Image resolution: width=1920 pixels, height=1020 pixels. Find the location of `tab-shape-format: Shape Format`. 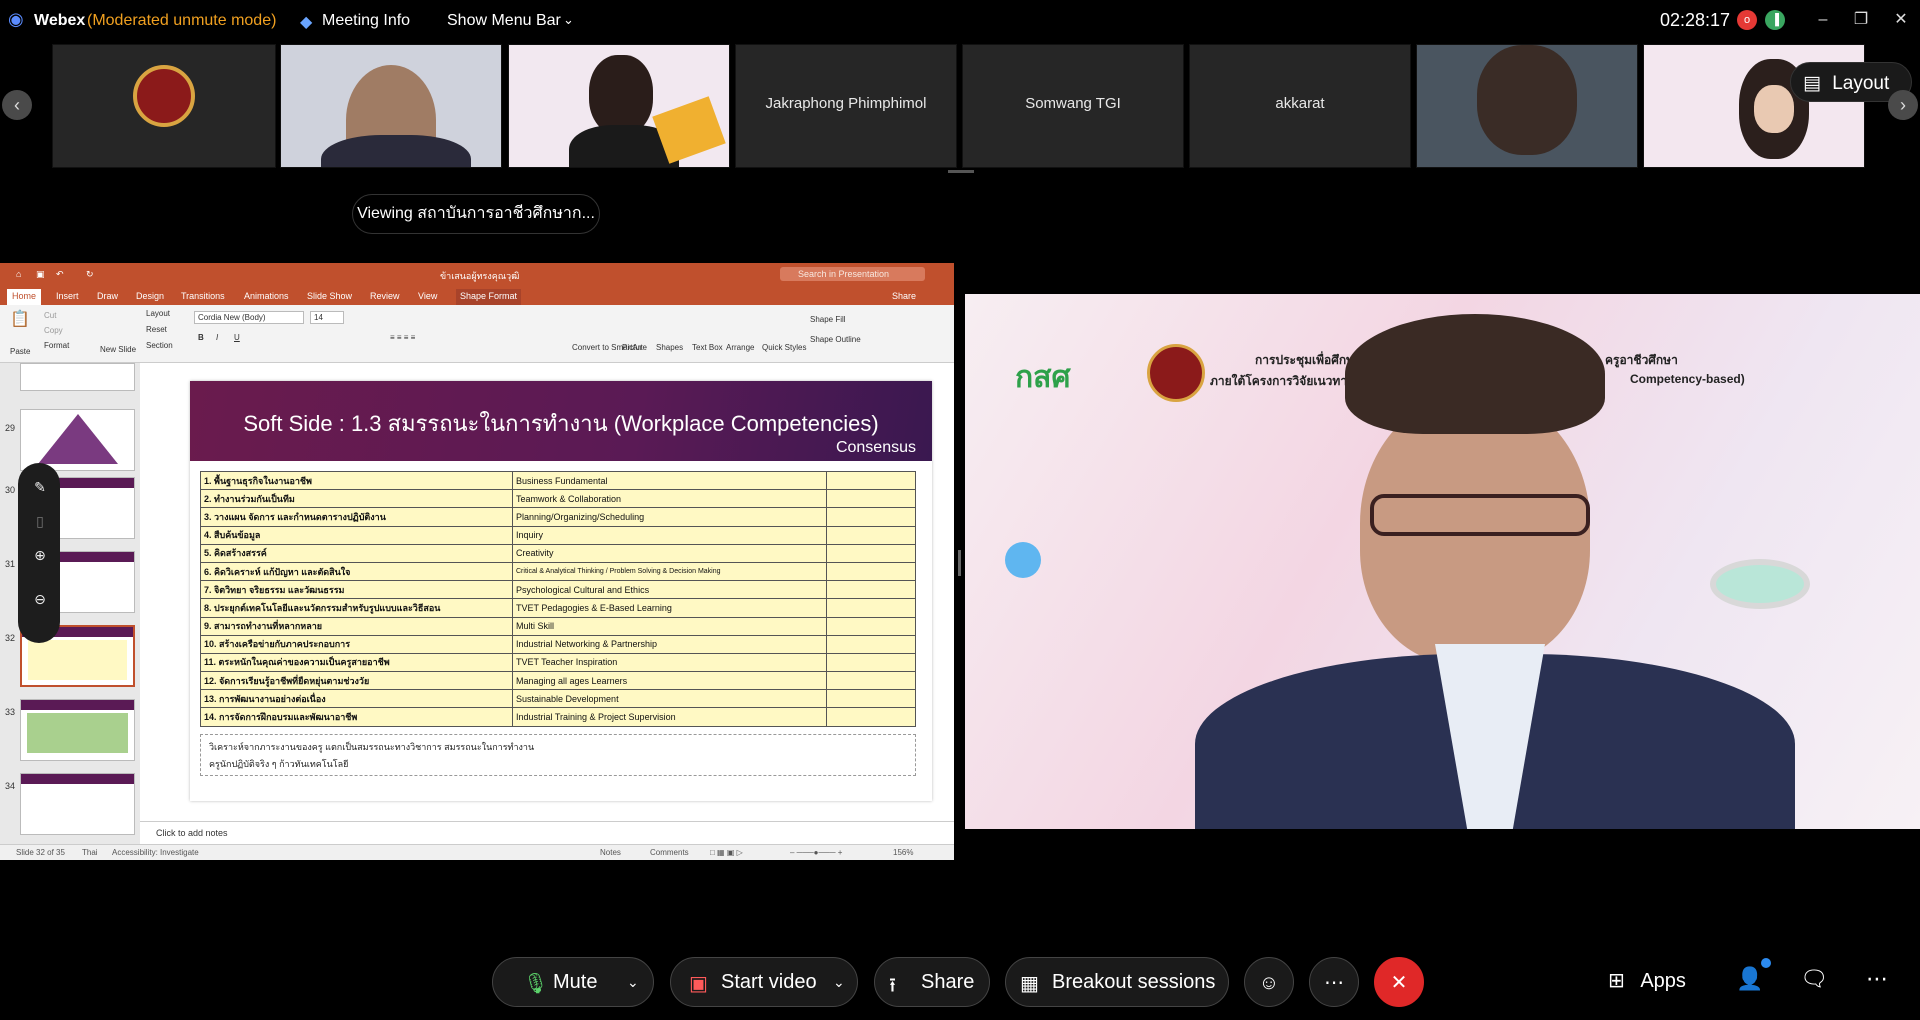

tab-shape-format: Shape Format is located at coordinates (489, 297).